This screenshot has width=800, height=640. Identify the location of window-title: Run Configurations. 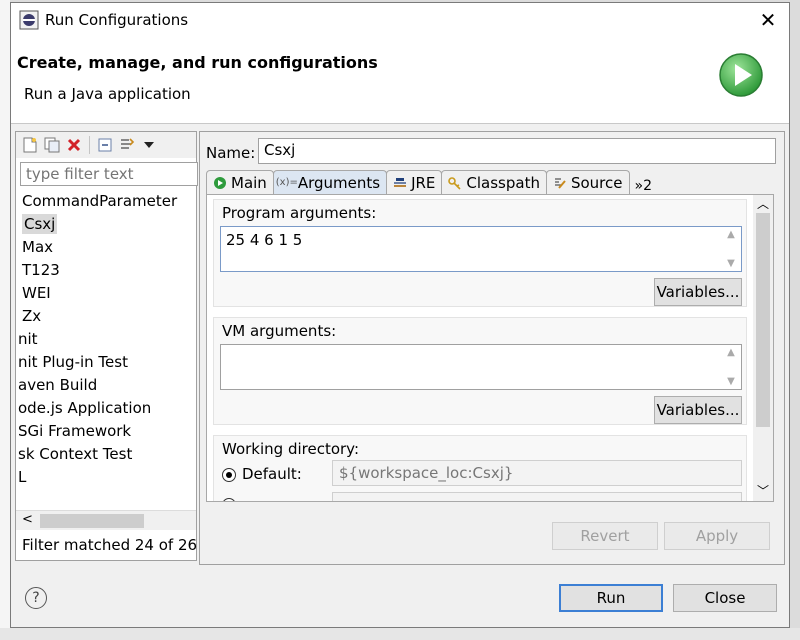
(117, 20).